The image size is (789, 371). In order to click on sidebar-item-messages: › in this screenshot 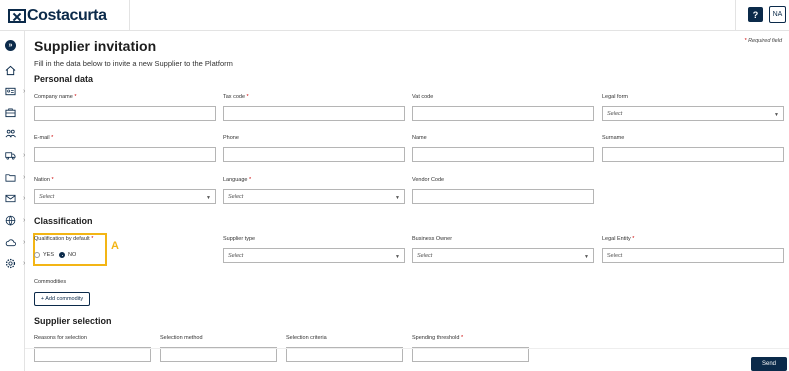, I will do `click(15, 198)`.